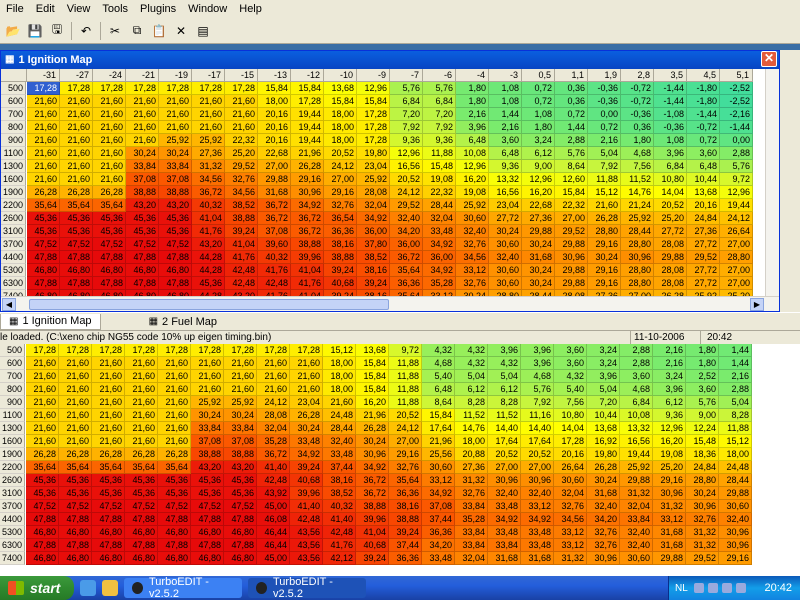 The width and height of the screenshot is (800, 600). Describe the element at coordinates (339, 350) in the screenshot. I see `map-cell: 15,12` at that location.